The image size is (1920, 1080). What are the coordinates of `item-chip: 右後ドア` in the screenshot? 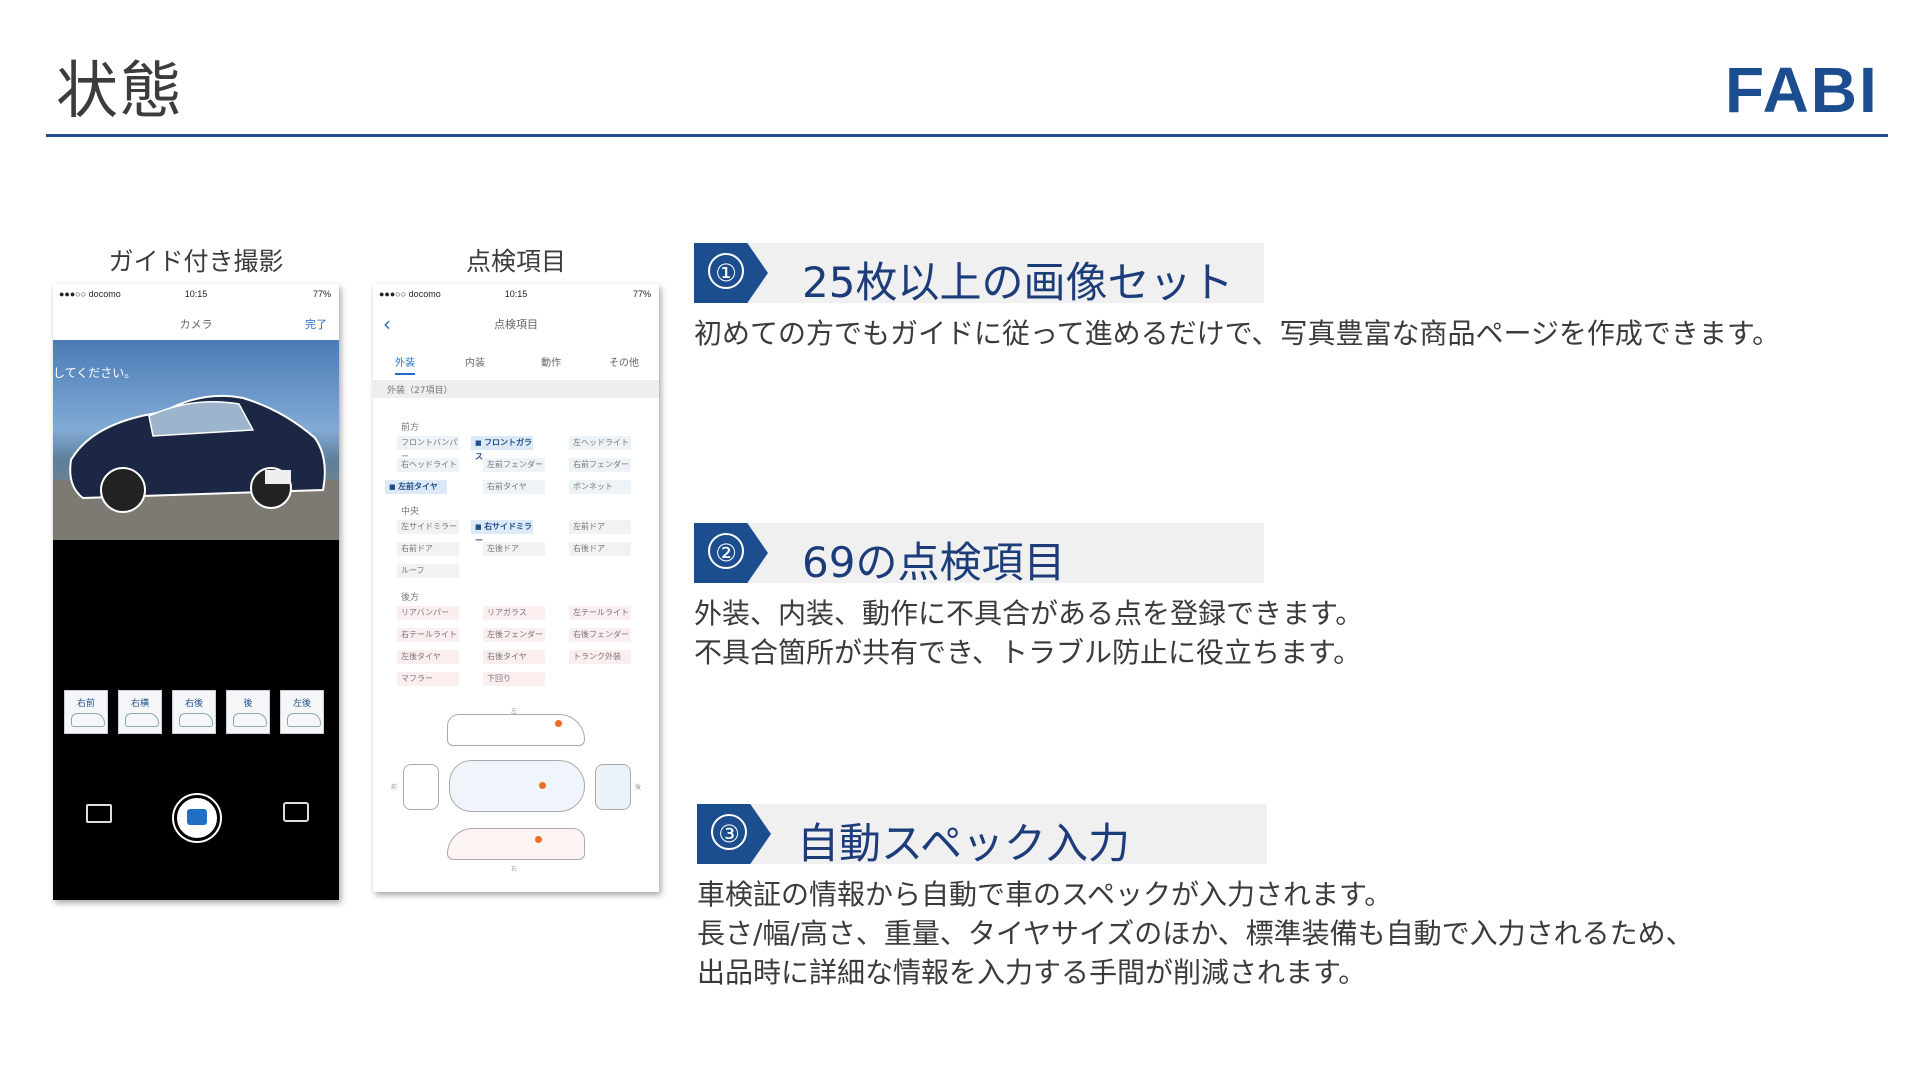 It's located at (600, 549).